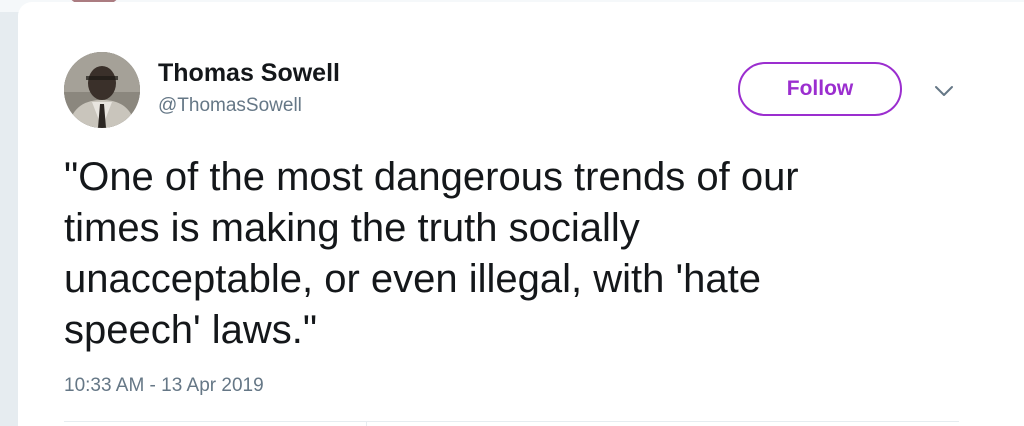 The width and height of the screenshot is (1024, 426). I want to click on divider, so click(511, 421).